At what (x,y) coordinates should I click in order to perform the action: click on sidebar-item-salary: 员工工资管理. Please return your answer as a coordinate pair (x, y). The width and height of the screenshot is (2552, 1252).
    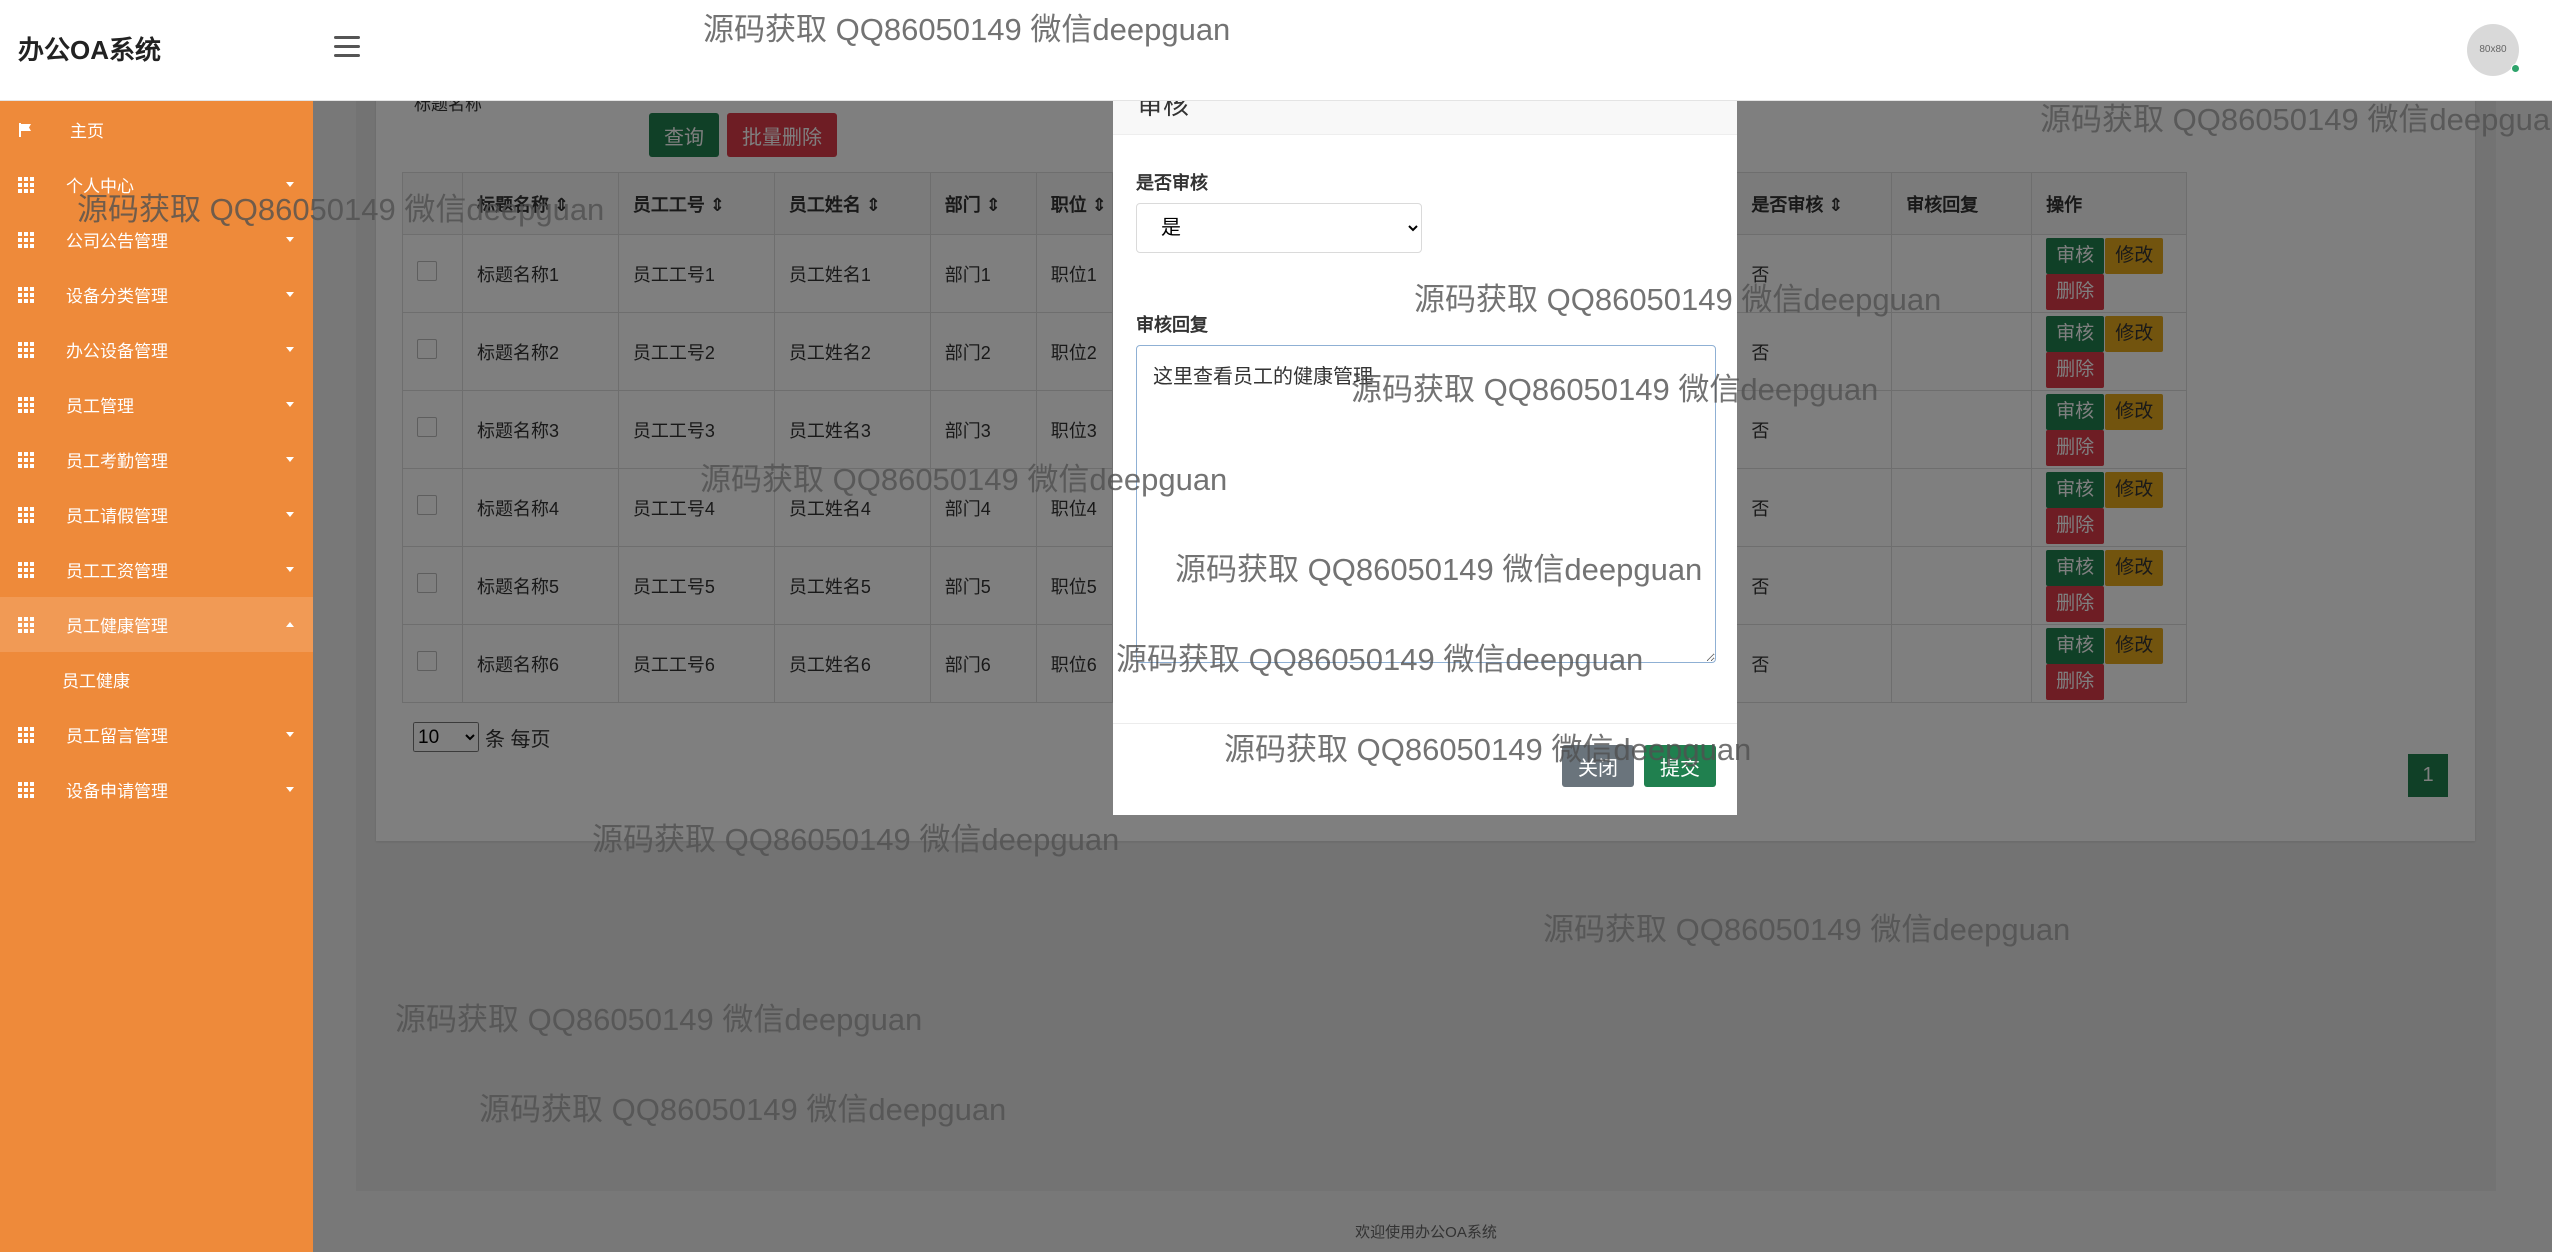
    Looking at the image, I should click on (156, 569).